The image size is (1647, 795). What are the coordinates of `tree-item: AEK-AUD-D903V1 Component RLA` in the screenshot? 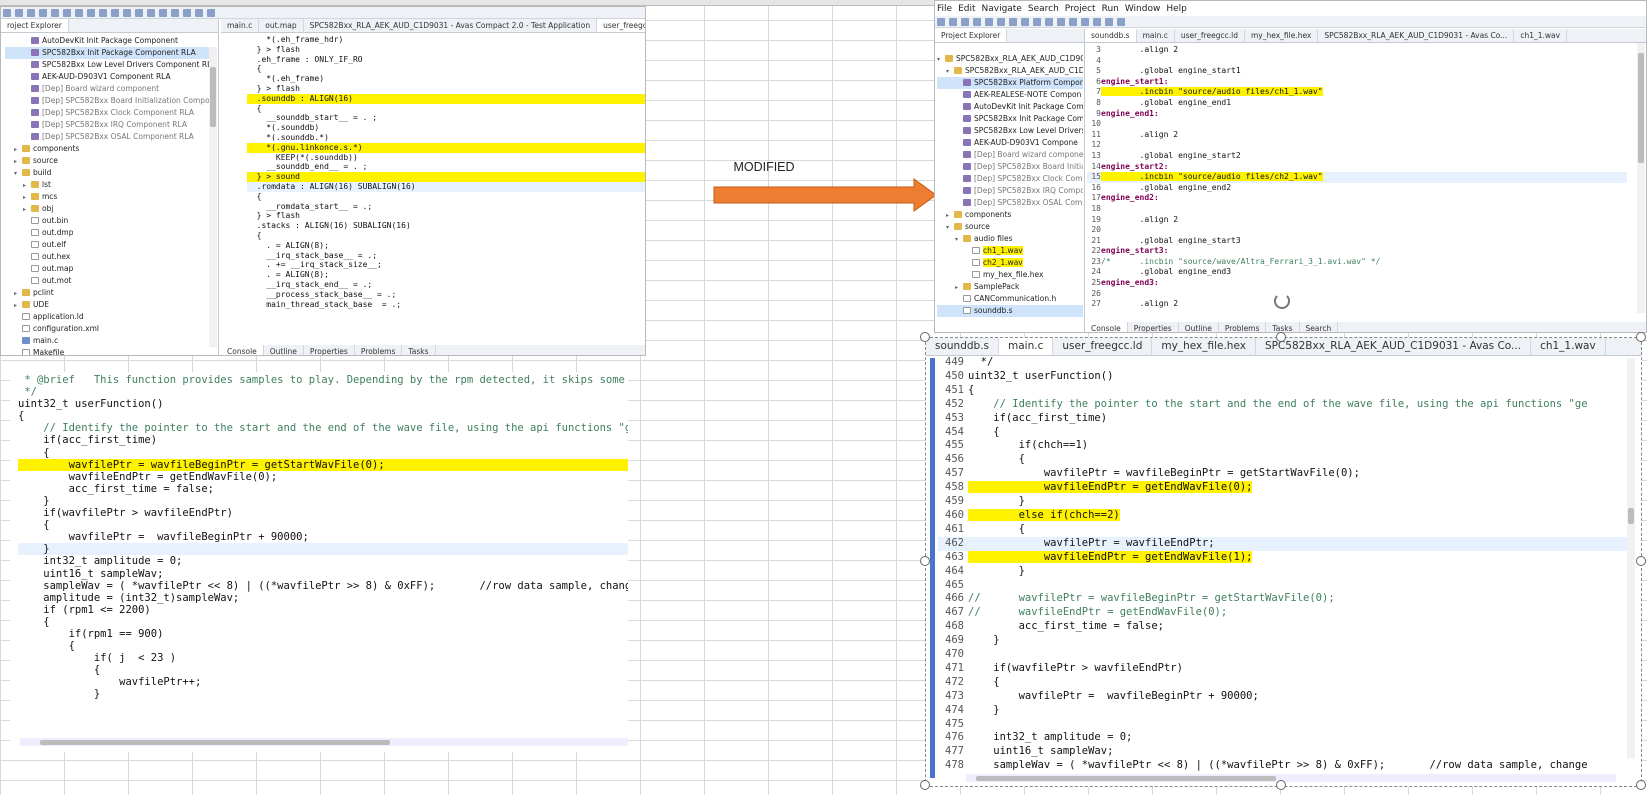 It's located at (108, 77).